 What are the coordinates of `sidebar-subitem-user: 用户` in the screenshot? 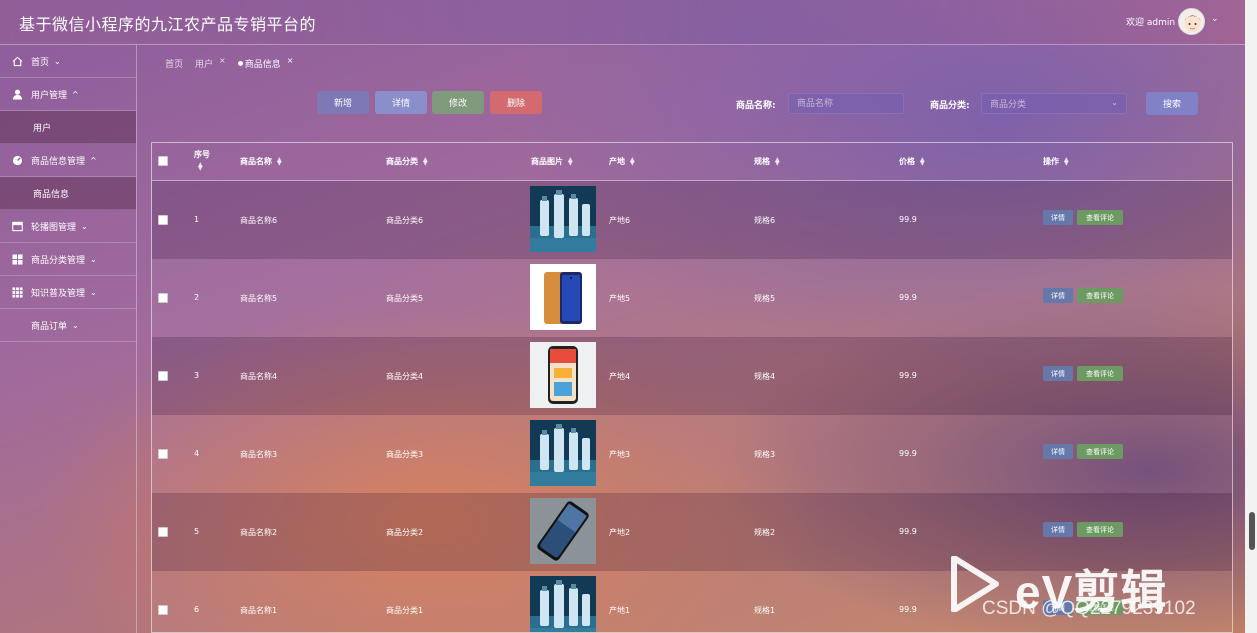 It's located at (68, 127).